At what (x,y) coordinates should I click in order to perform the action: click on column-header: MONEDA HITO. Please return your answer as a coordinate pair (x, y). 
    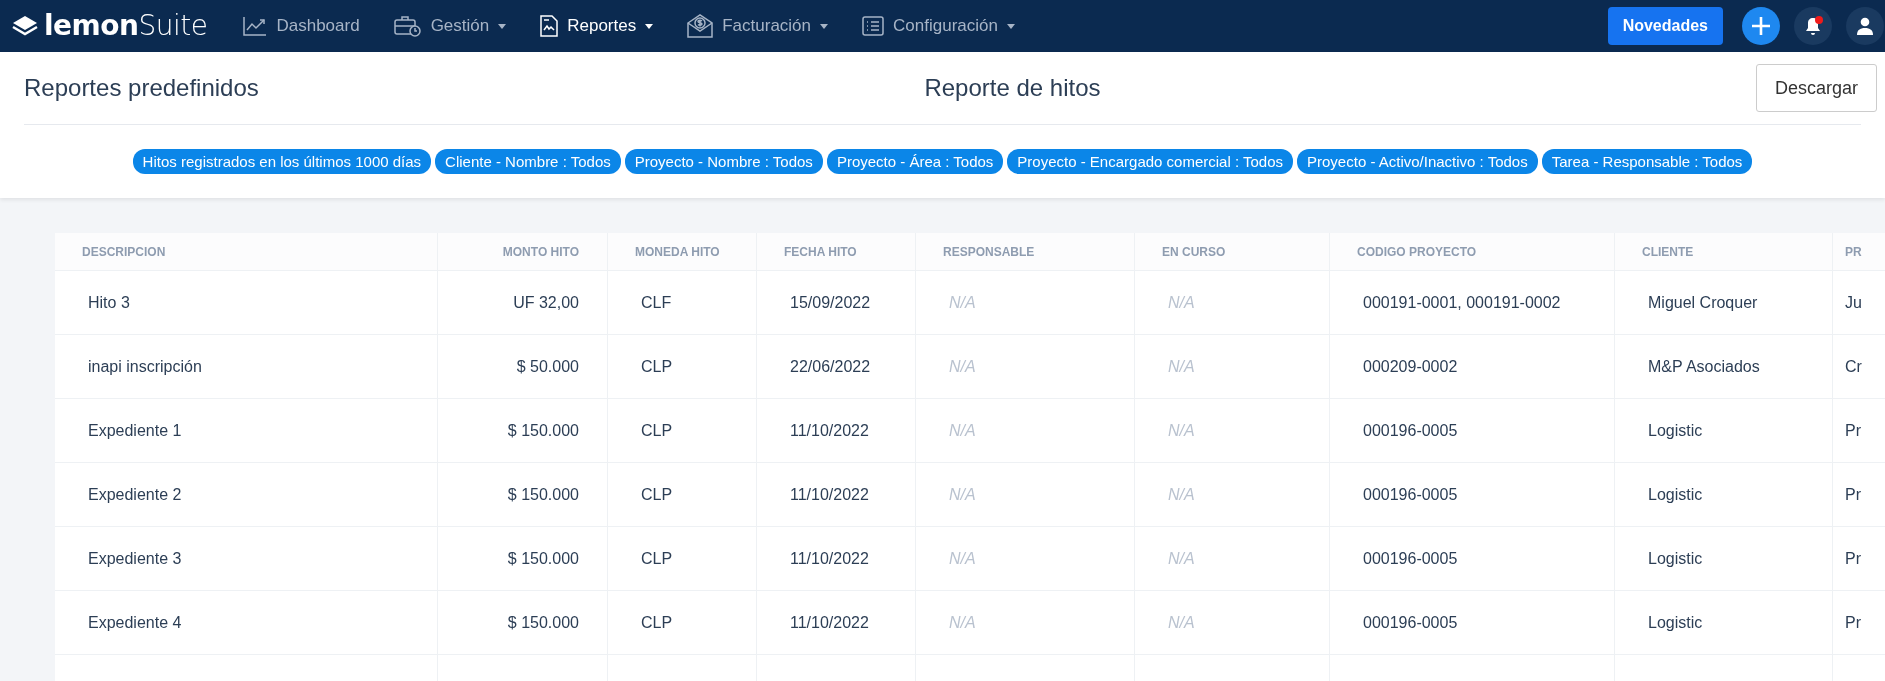
    Looking at the image, I should click on (677, 251).